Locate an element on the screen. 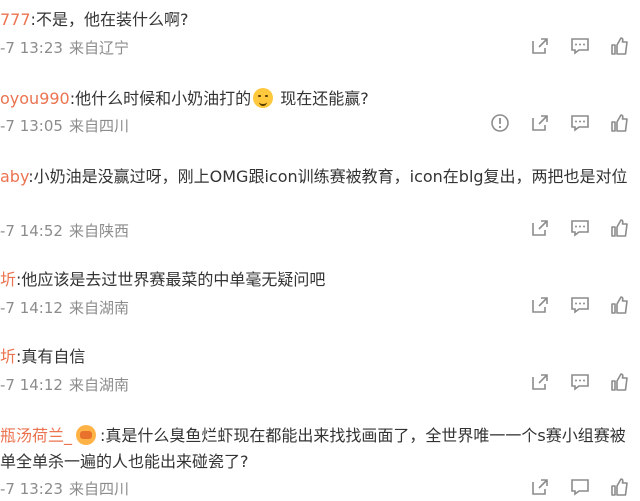  comment-meta: -7 13:23 来自辽宁 is located at coordinates (64, 48).